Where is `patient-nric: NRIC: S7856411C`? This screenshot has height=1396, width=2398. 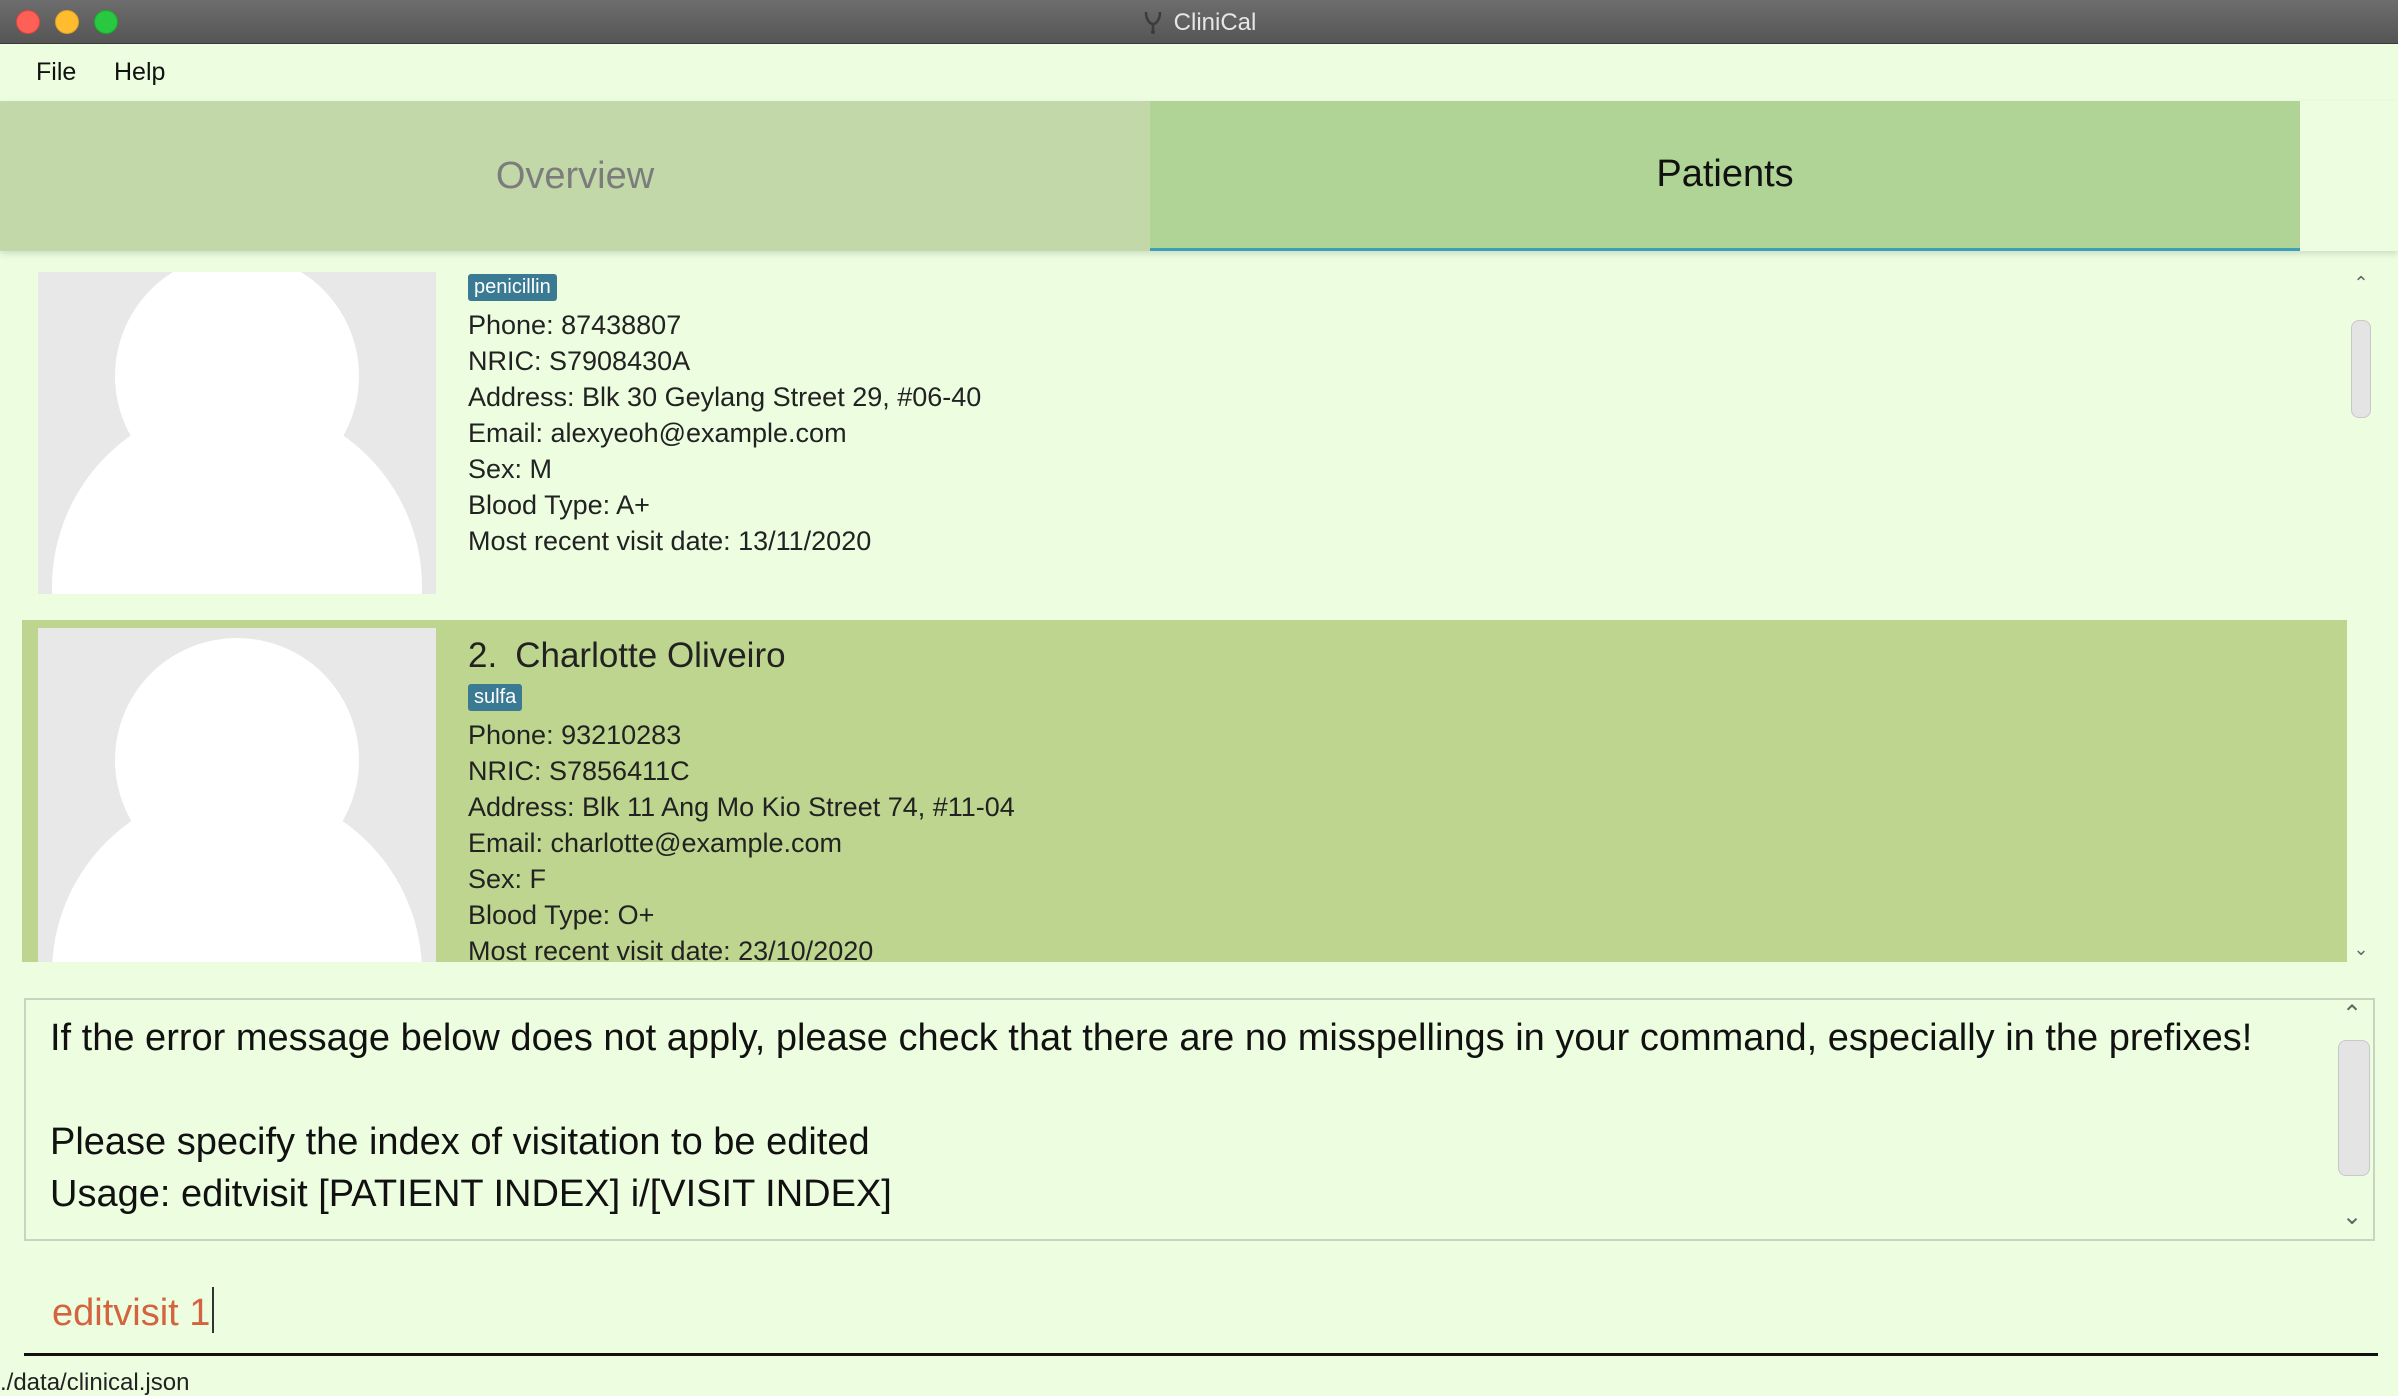 patient-nric: NRIC: S7856411C is located at coordinates (579, 771).